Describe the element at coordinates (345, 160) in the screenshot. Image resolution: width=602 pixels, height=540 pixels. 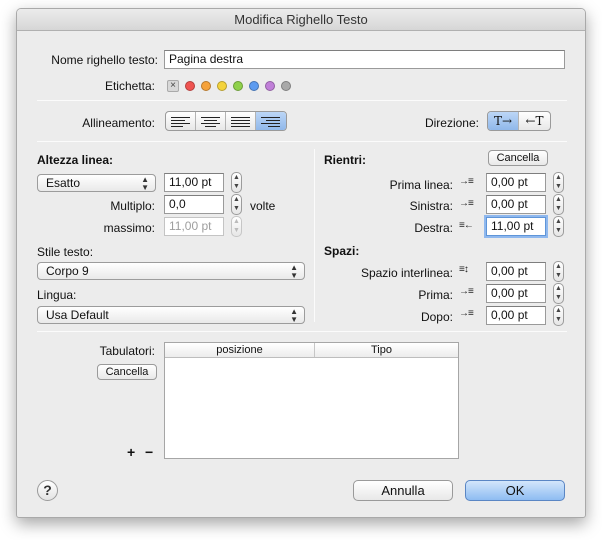
I see `indents-title: Rientri:` at that location.